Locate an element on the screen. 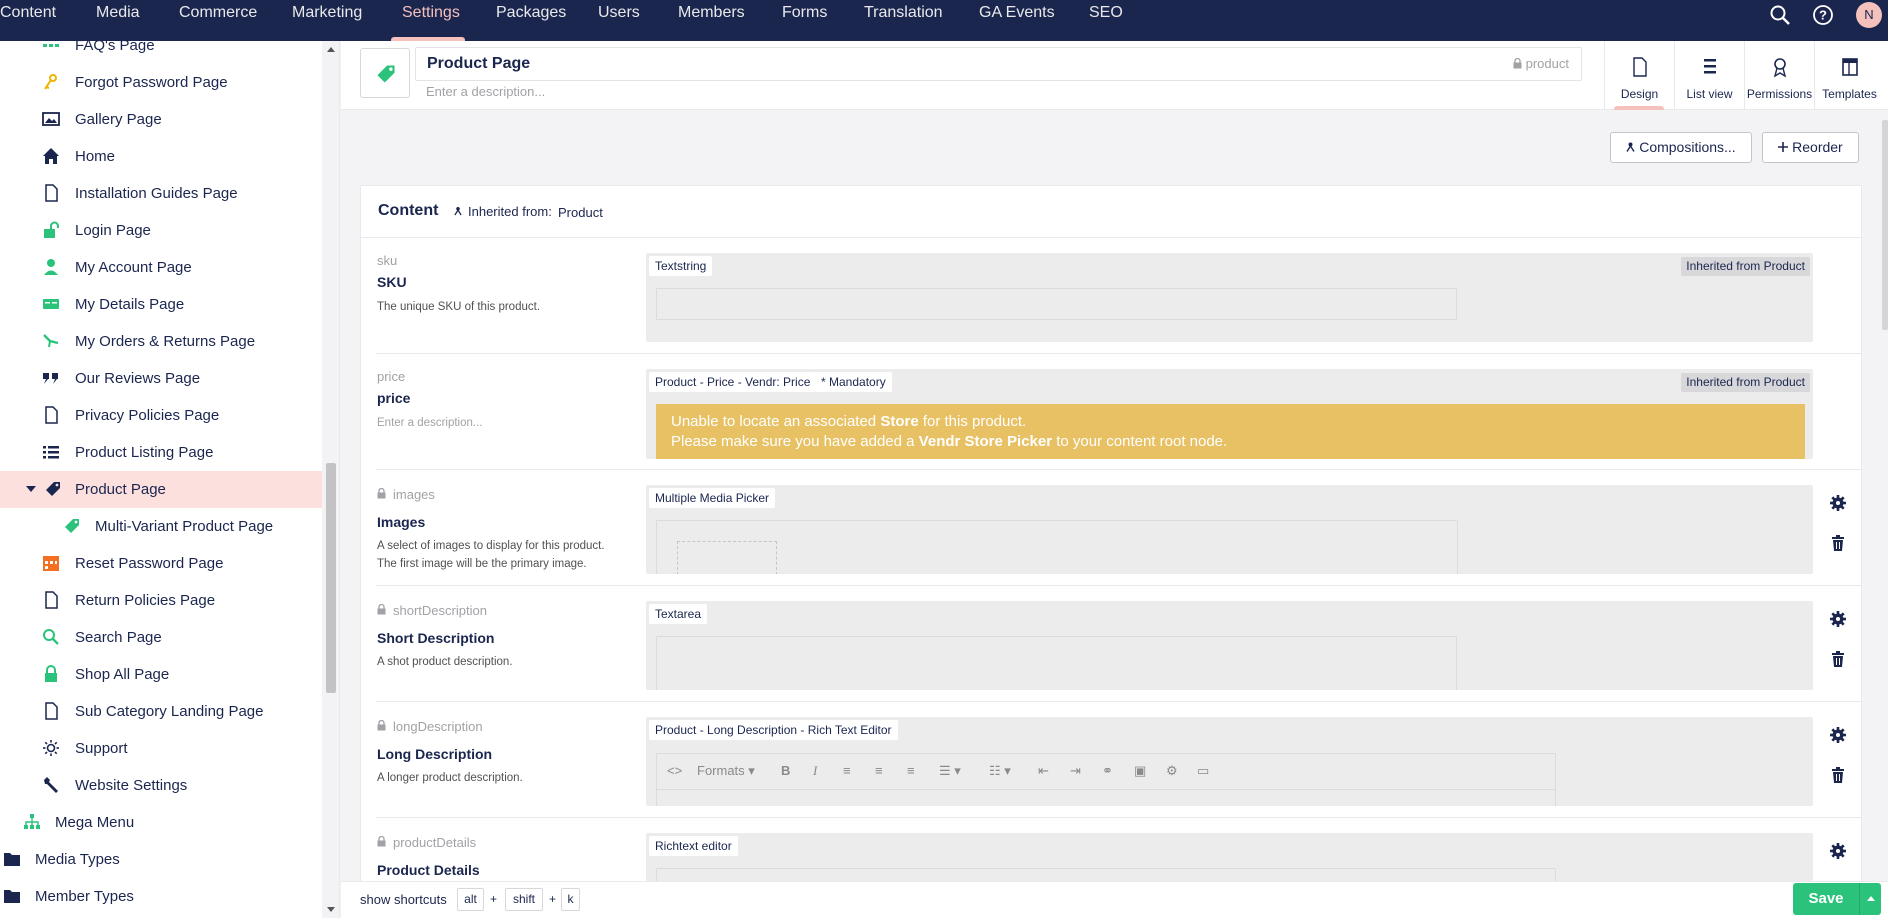 This screenshot has height=918, width=1888. nav-content: Content is located at coordinates (28, 20).